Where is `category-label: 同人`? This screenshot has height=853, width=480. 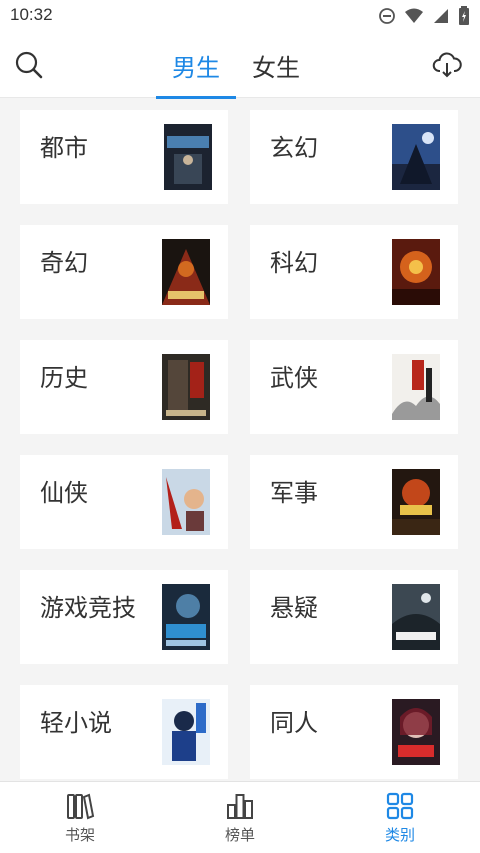
category-label: 同人 is located at coordinates (294, 723).